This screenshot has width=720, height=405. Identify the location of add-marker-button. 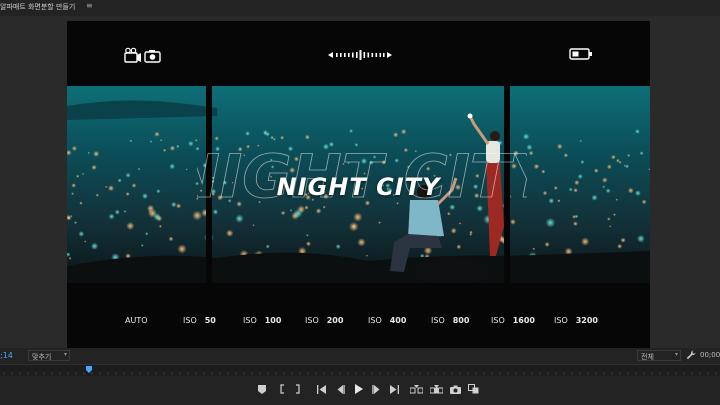
(262, 389).